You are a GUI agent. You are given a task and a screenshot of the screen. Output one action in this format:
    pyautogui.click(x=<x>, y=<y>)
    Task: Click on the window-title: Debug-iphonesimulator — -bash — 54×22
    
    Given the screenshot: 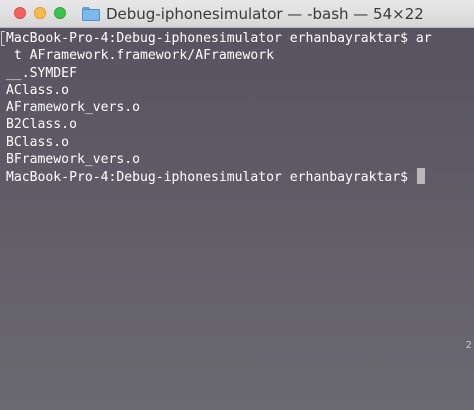 What is the action you would take?
    pyautogui.click(x=278, y=14)
    